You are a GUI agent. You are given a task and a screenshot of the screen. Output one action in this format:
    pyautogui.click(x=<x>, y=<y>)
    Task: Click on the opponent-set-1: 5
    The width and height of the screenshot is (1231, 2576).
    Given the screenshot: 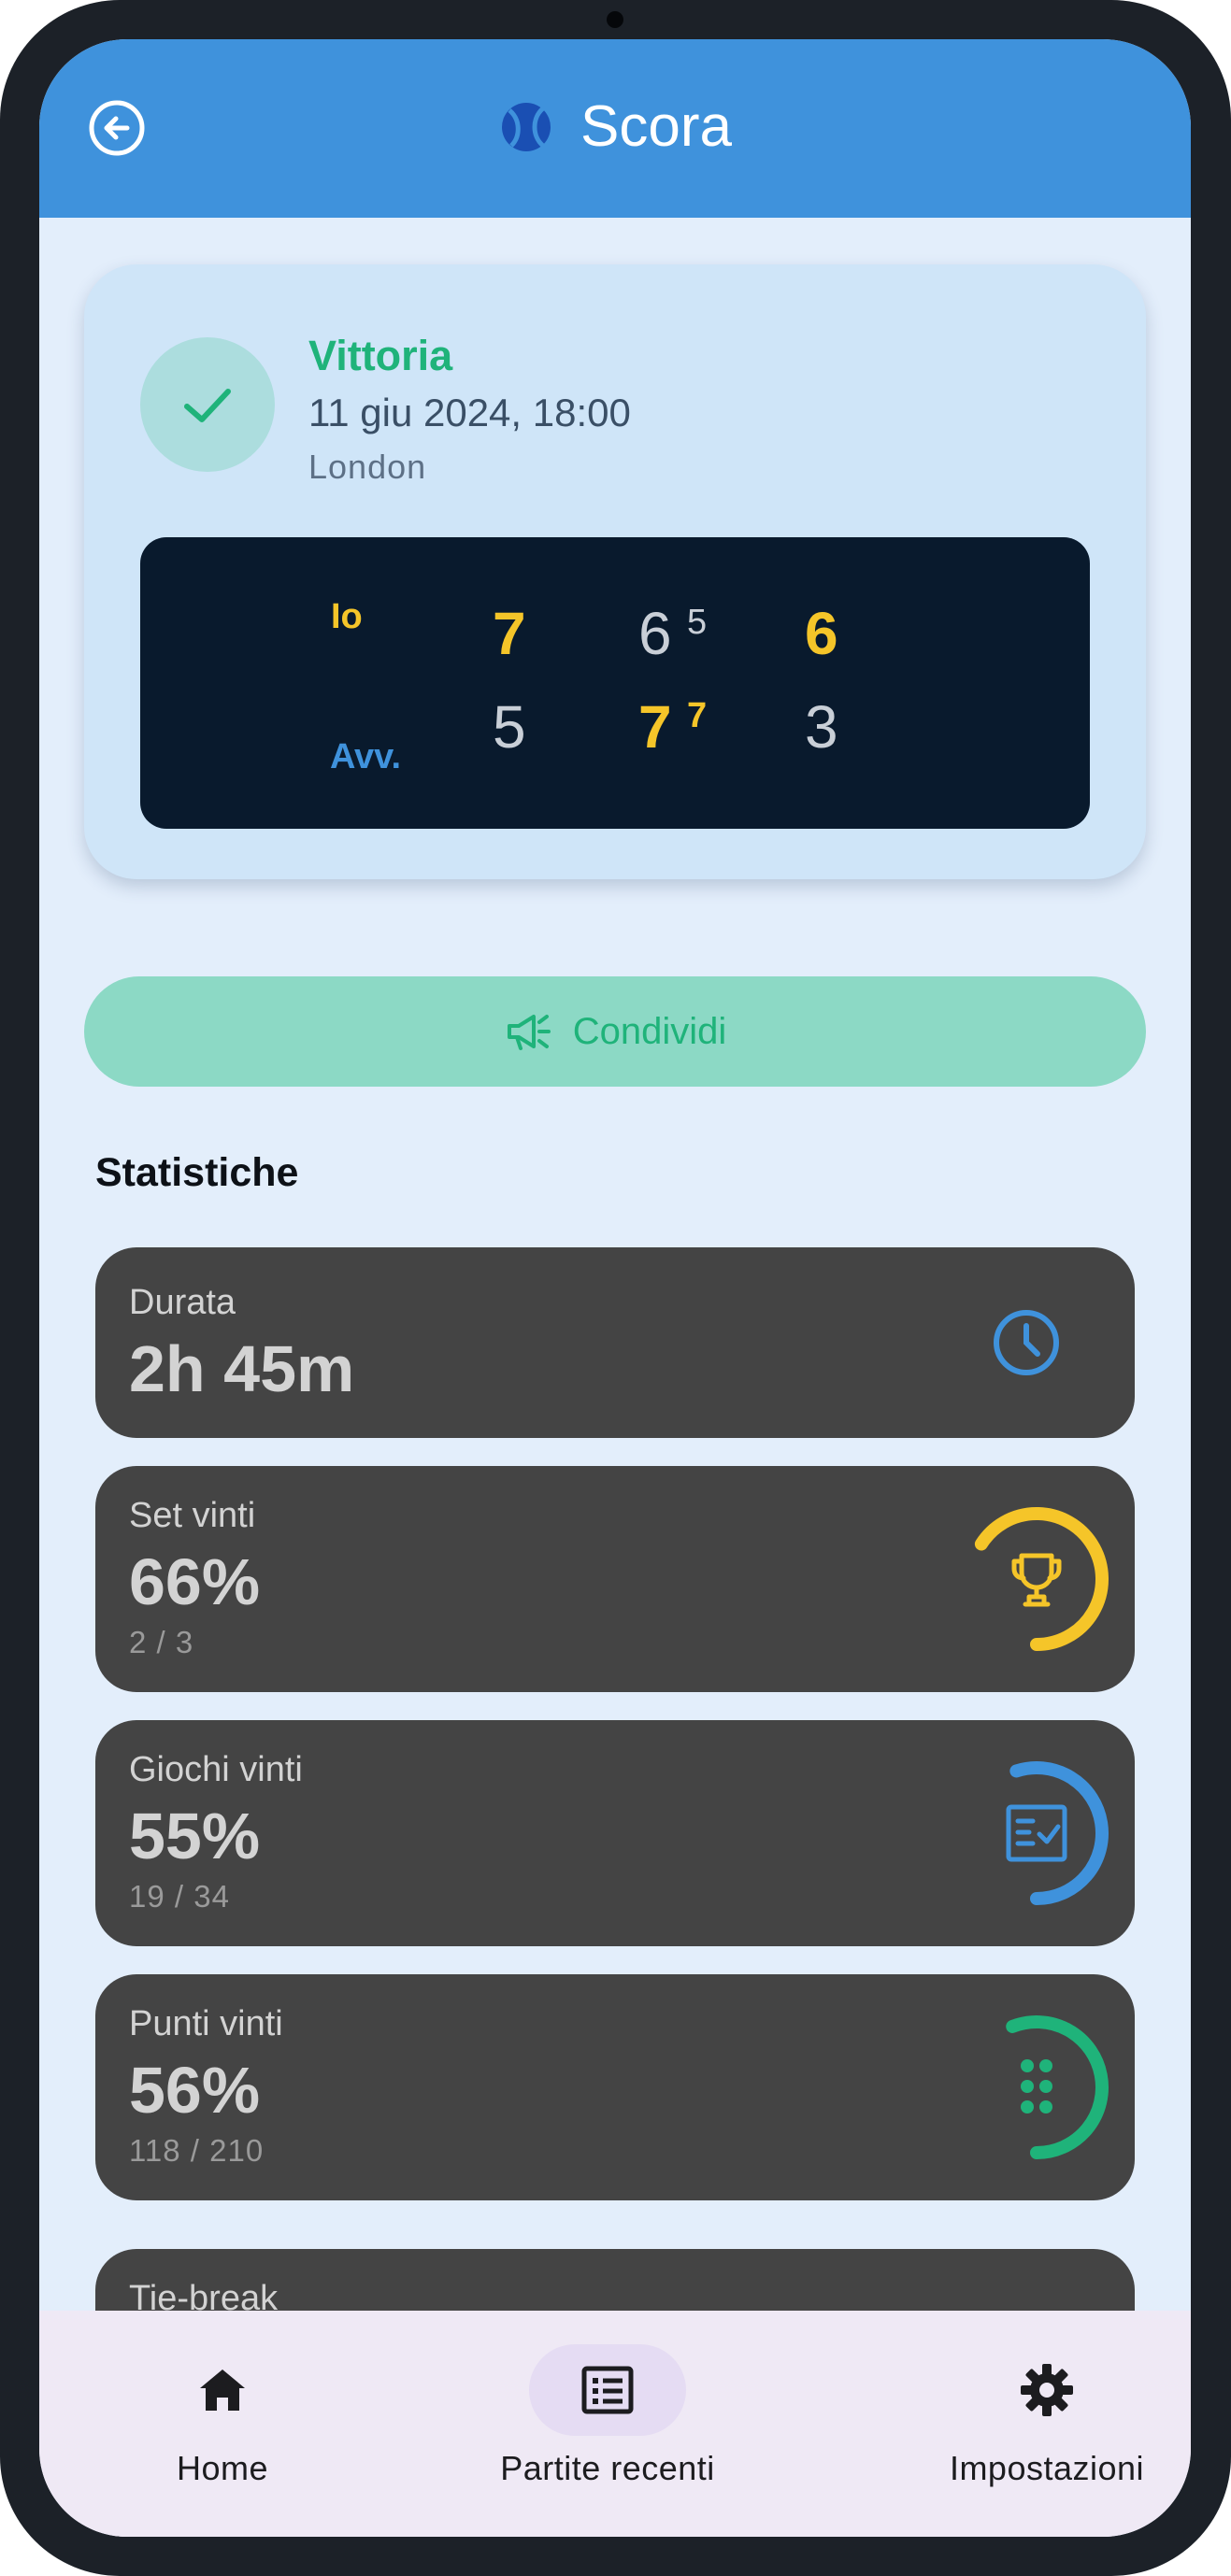 What is the action you would take?
    pyautogui.click(x=509, y=727)
    